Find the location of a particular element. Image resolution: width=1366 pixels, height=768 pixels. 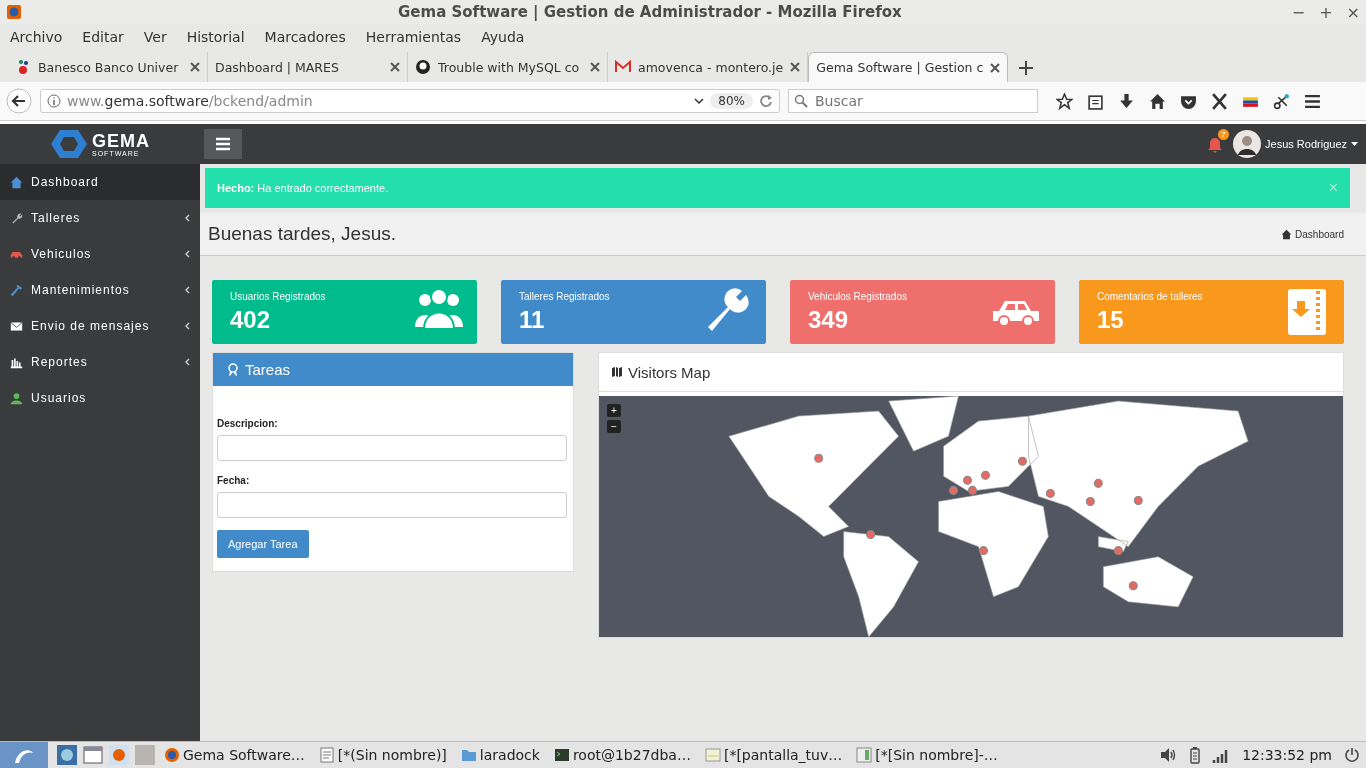

stat-value: 15 is located at coordinates (1111, 319).